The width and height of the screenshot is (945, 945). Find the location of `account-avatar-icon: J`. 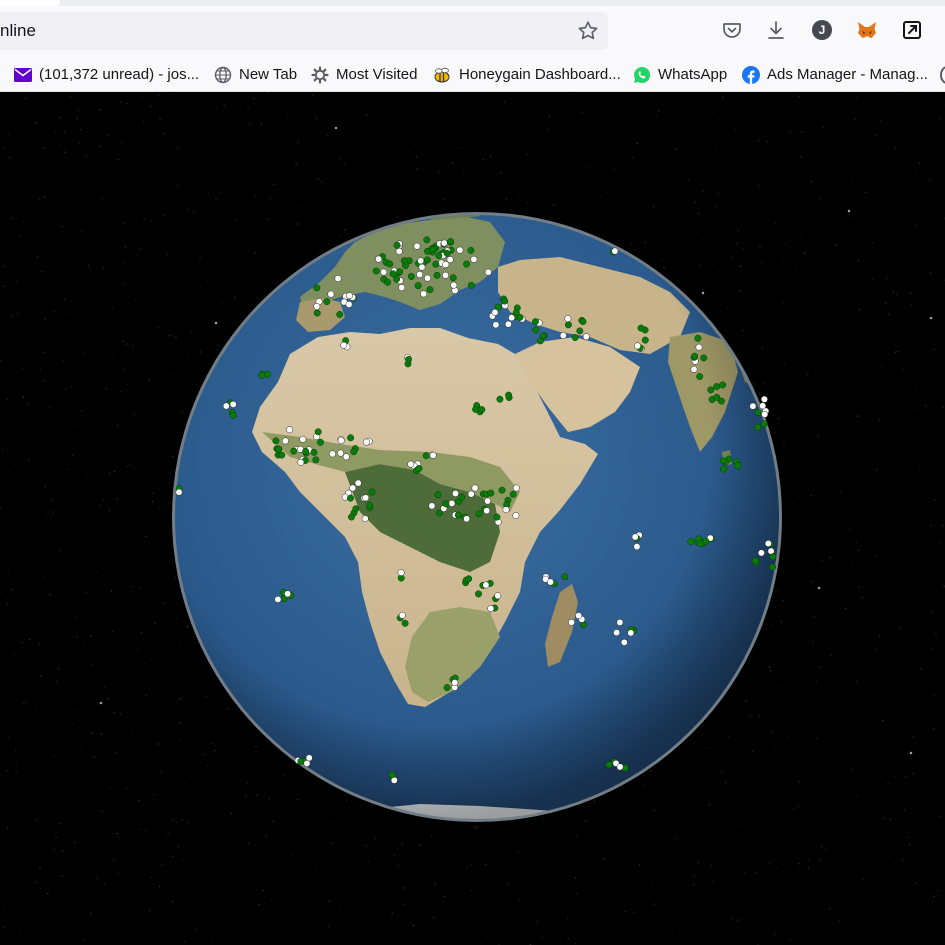

account-avatar-icon: J is located at coordinates (822, 30).